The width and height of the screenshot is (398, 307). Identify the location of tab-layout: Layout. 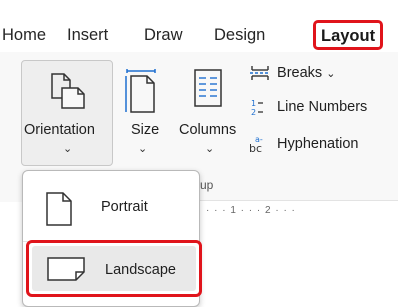
(348, 35).